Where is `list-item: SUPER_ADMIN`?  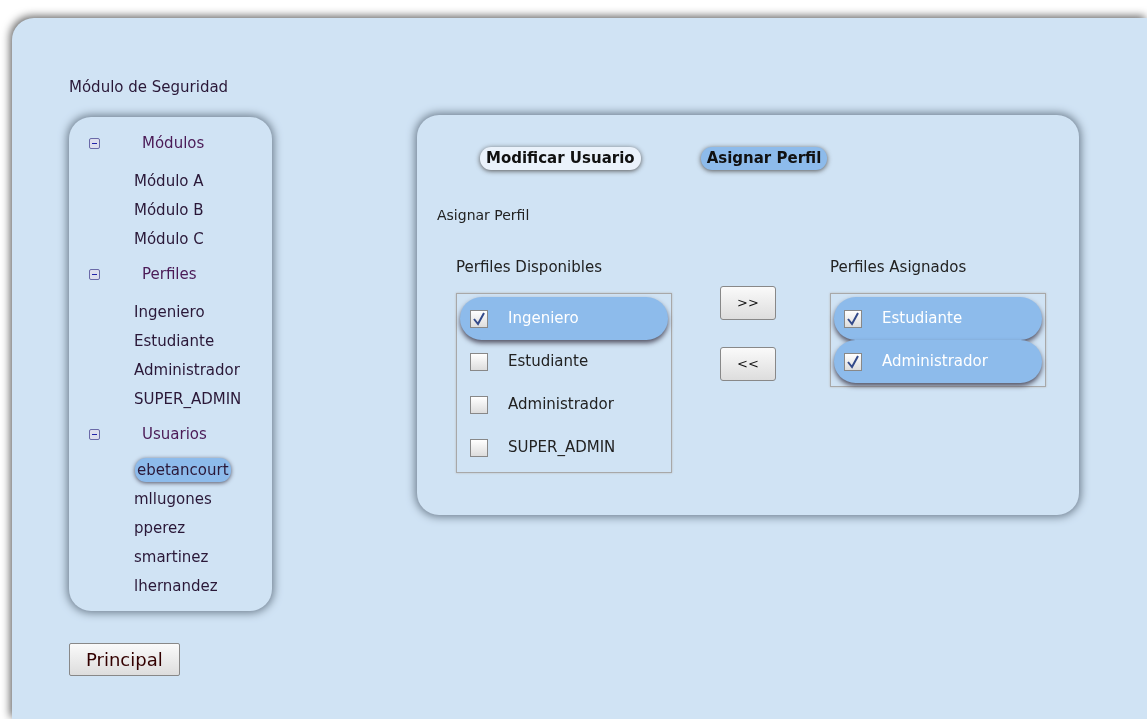 list-item: SUPER_ADMIN is located at coordinates (564, 447).